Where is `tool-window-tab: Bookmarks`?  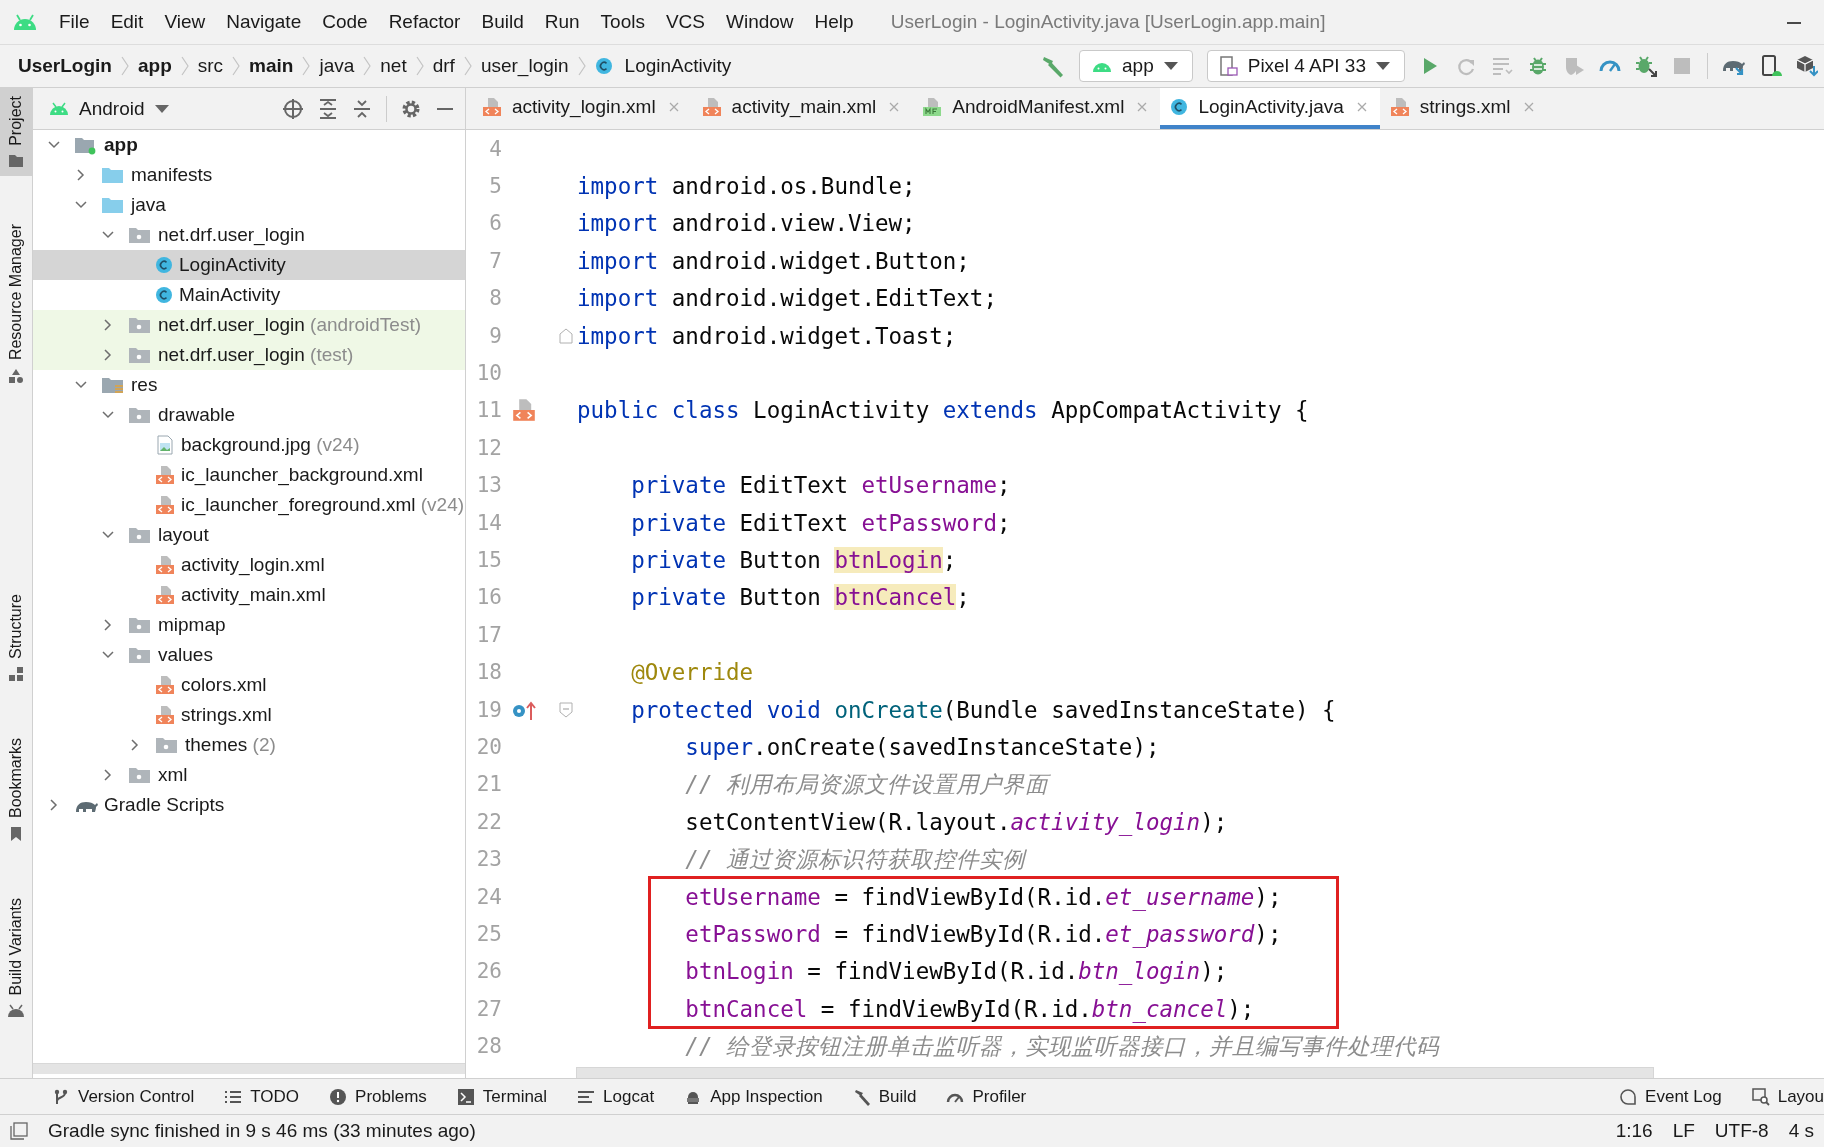 tool-window-tab: Bookmarks is located at coordinates (16, 790).